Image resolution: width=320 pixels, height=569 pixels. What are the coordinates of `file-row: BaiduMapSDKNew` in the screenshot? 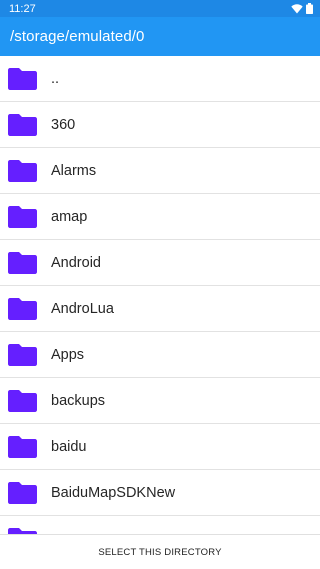 It's located at (160, 493).